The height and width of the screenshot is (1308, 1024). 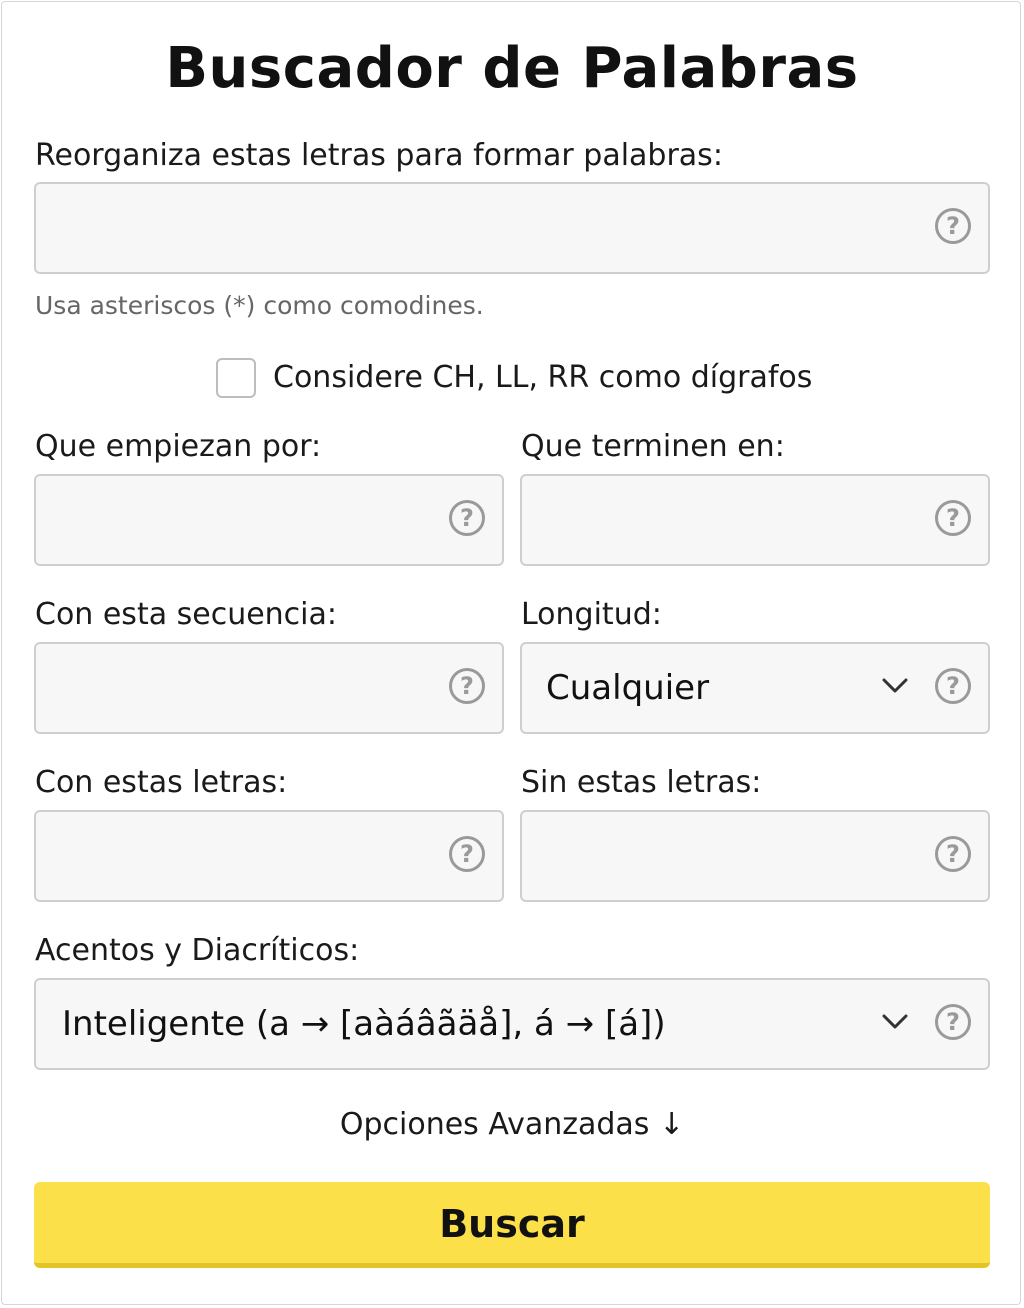 I want to click on without-letters-field: ?, so click(x=755, y=856).